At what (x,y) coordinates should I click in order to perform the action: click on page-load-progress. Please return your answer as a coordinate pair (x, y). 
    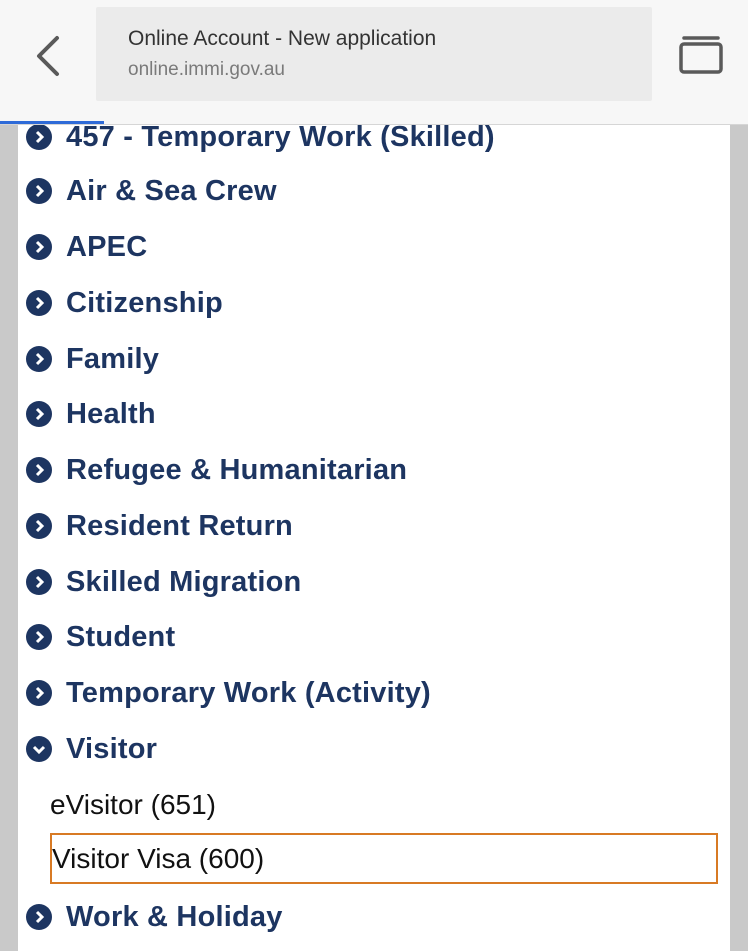
    Looking at the image, I should click on (52, 122).